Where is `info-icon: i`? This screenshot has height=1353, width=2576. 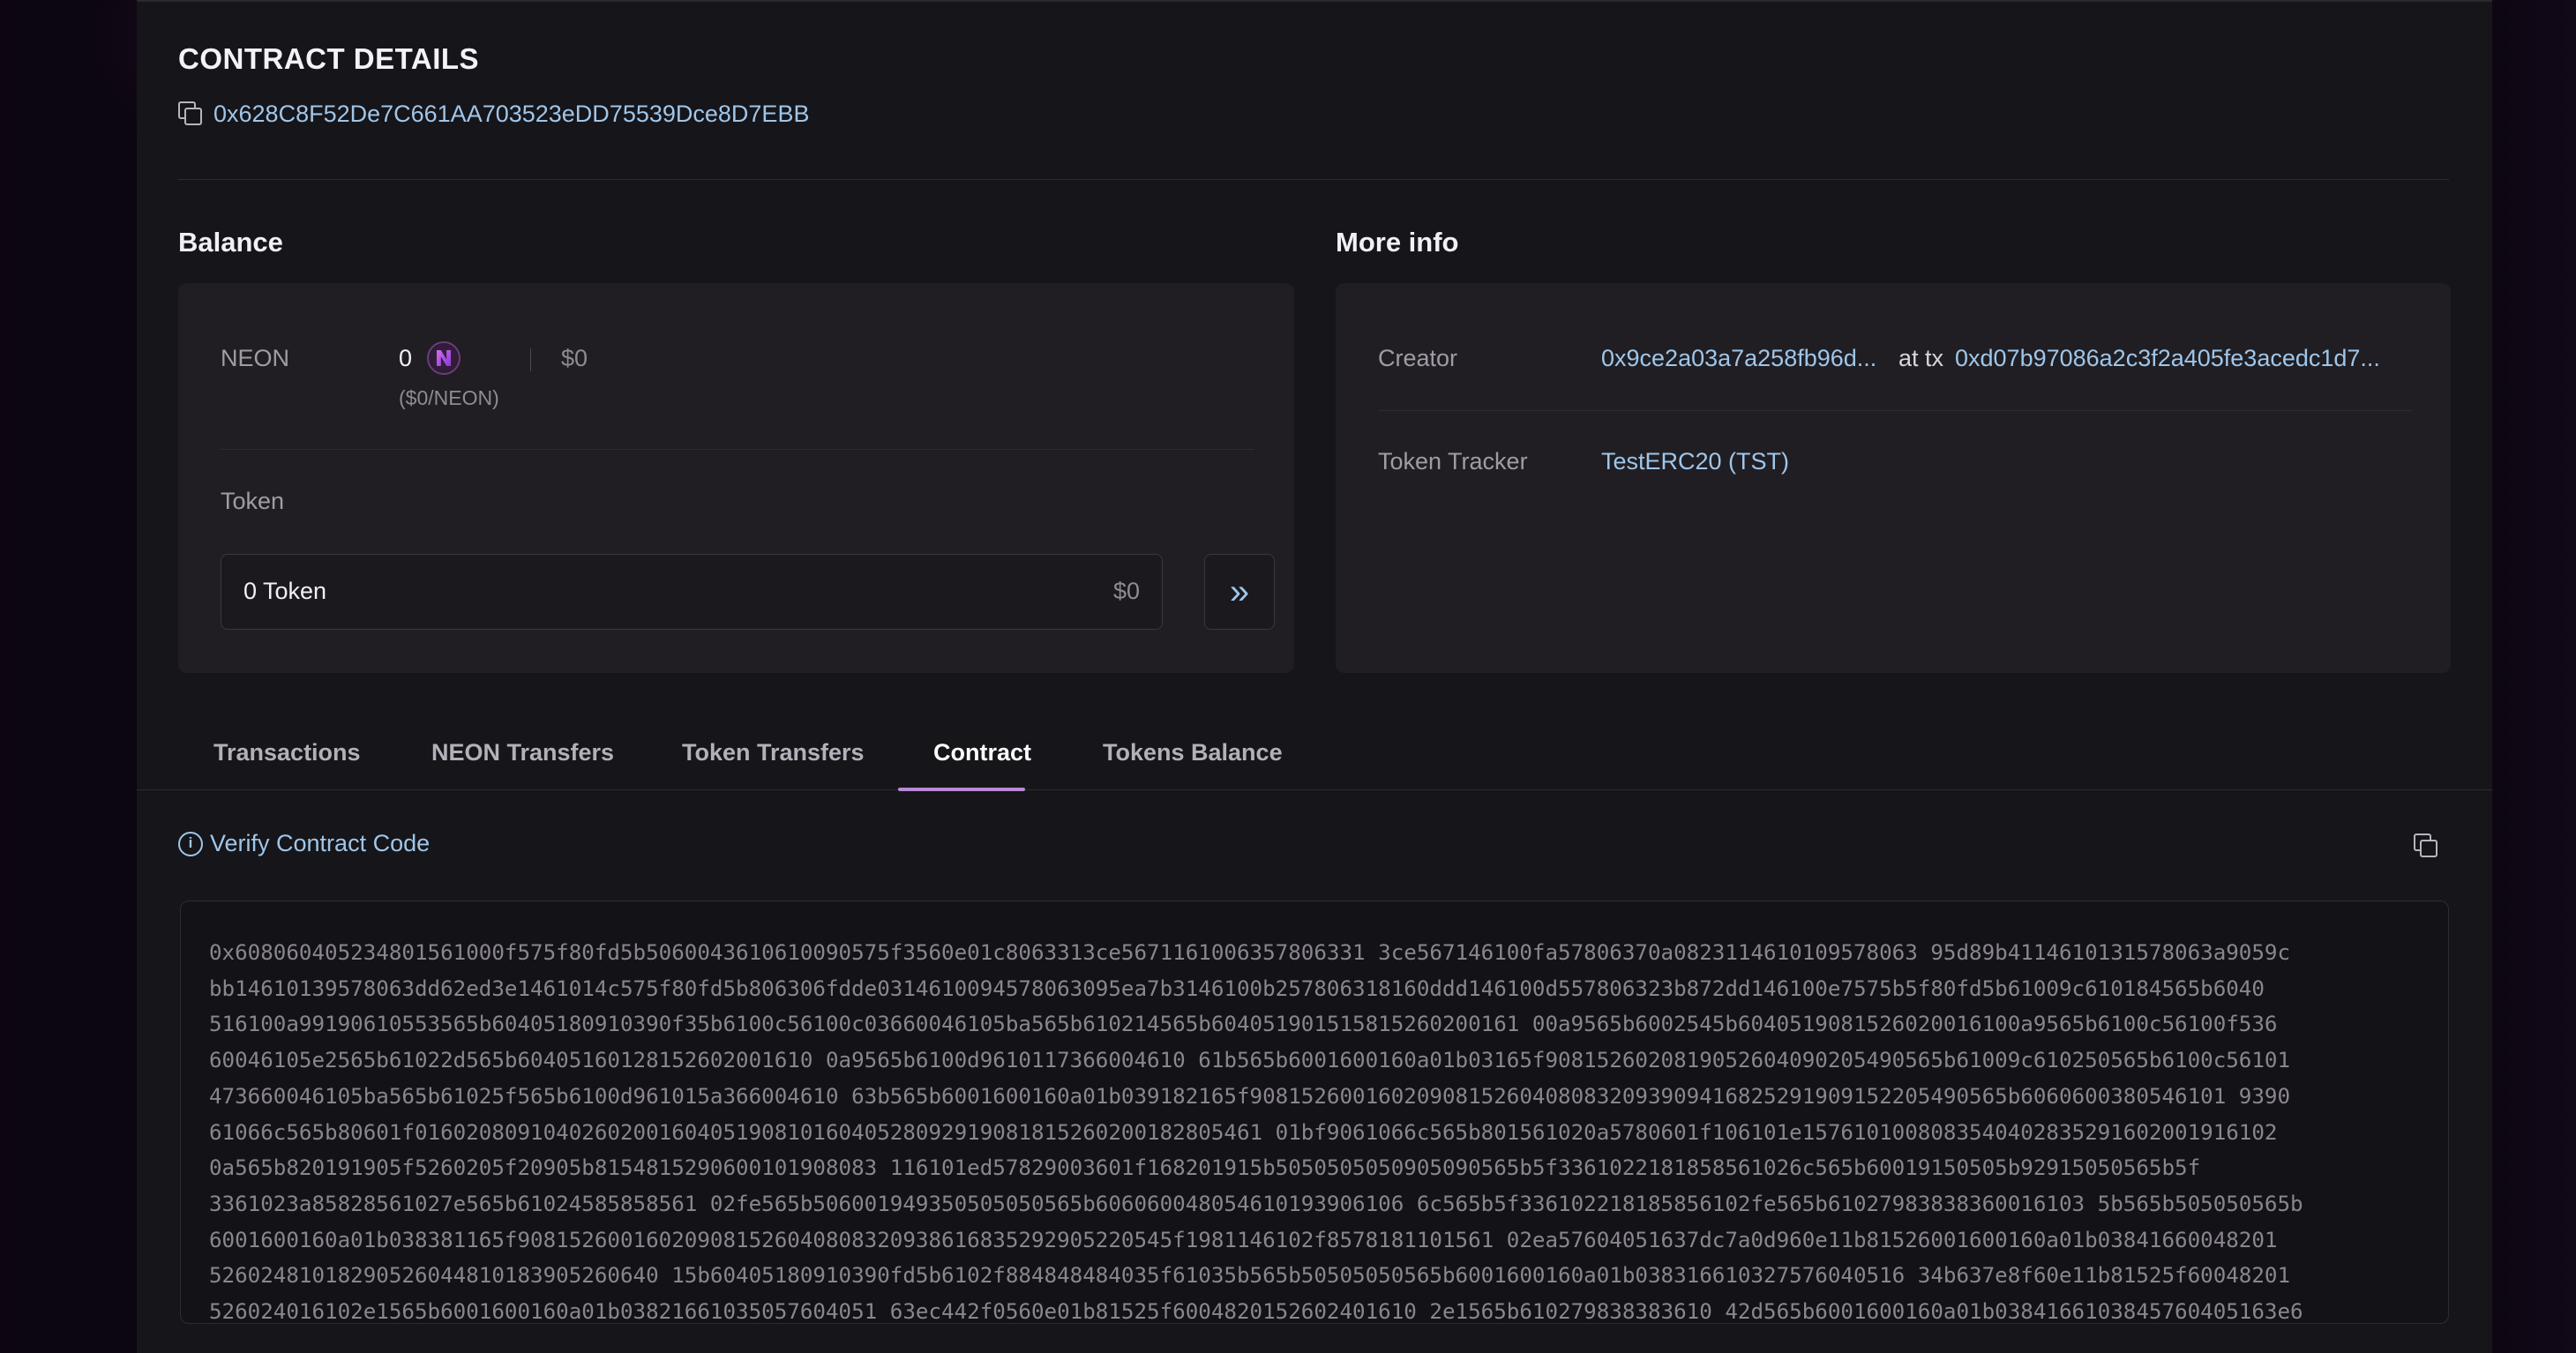 info-icon: i is located at coordinates (191, 843).